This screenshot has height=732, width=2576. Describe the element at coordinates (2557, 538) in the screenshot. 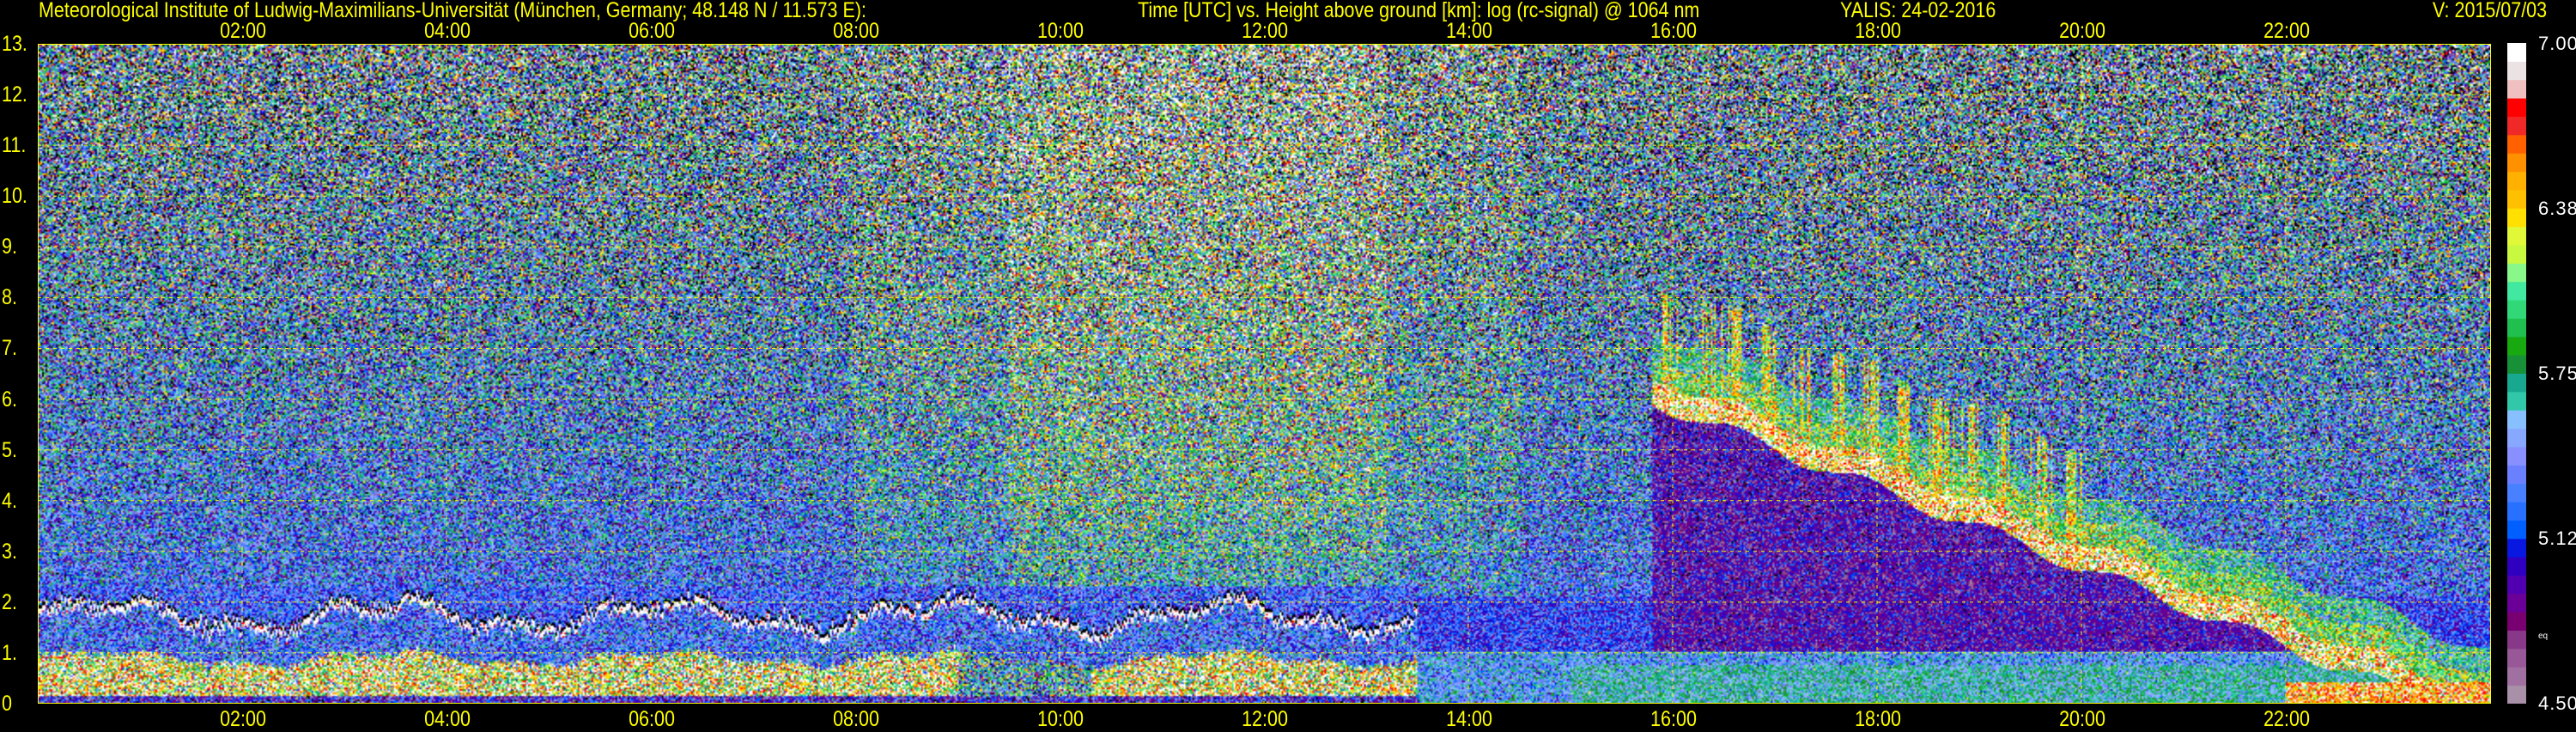

I see `colorbar-label: 5.12` at that location.